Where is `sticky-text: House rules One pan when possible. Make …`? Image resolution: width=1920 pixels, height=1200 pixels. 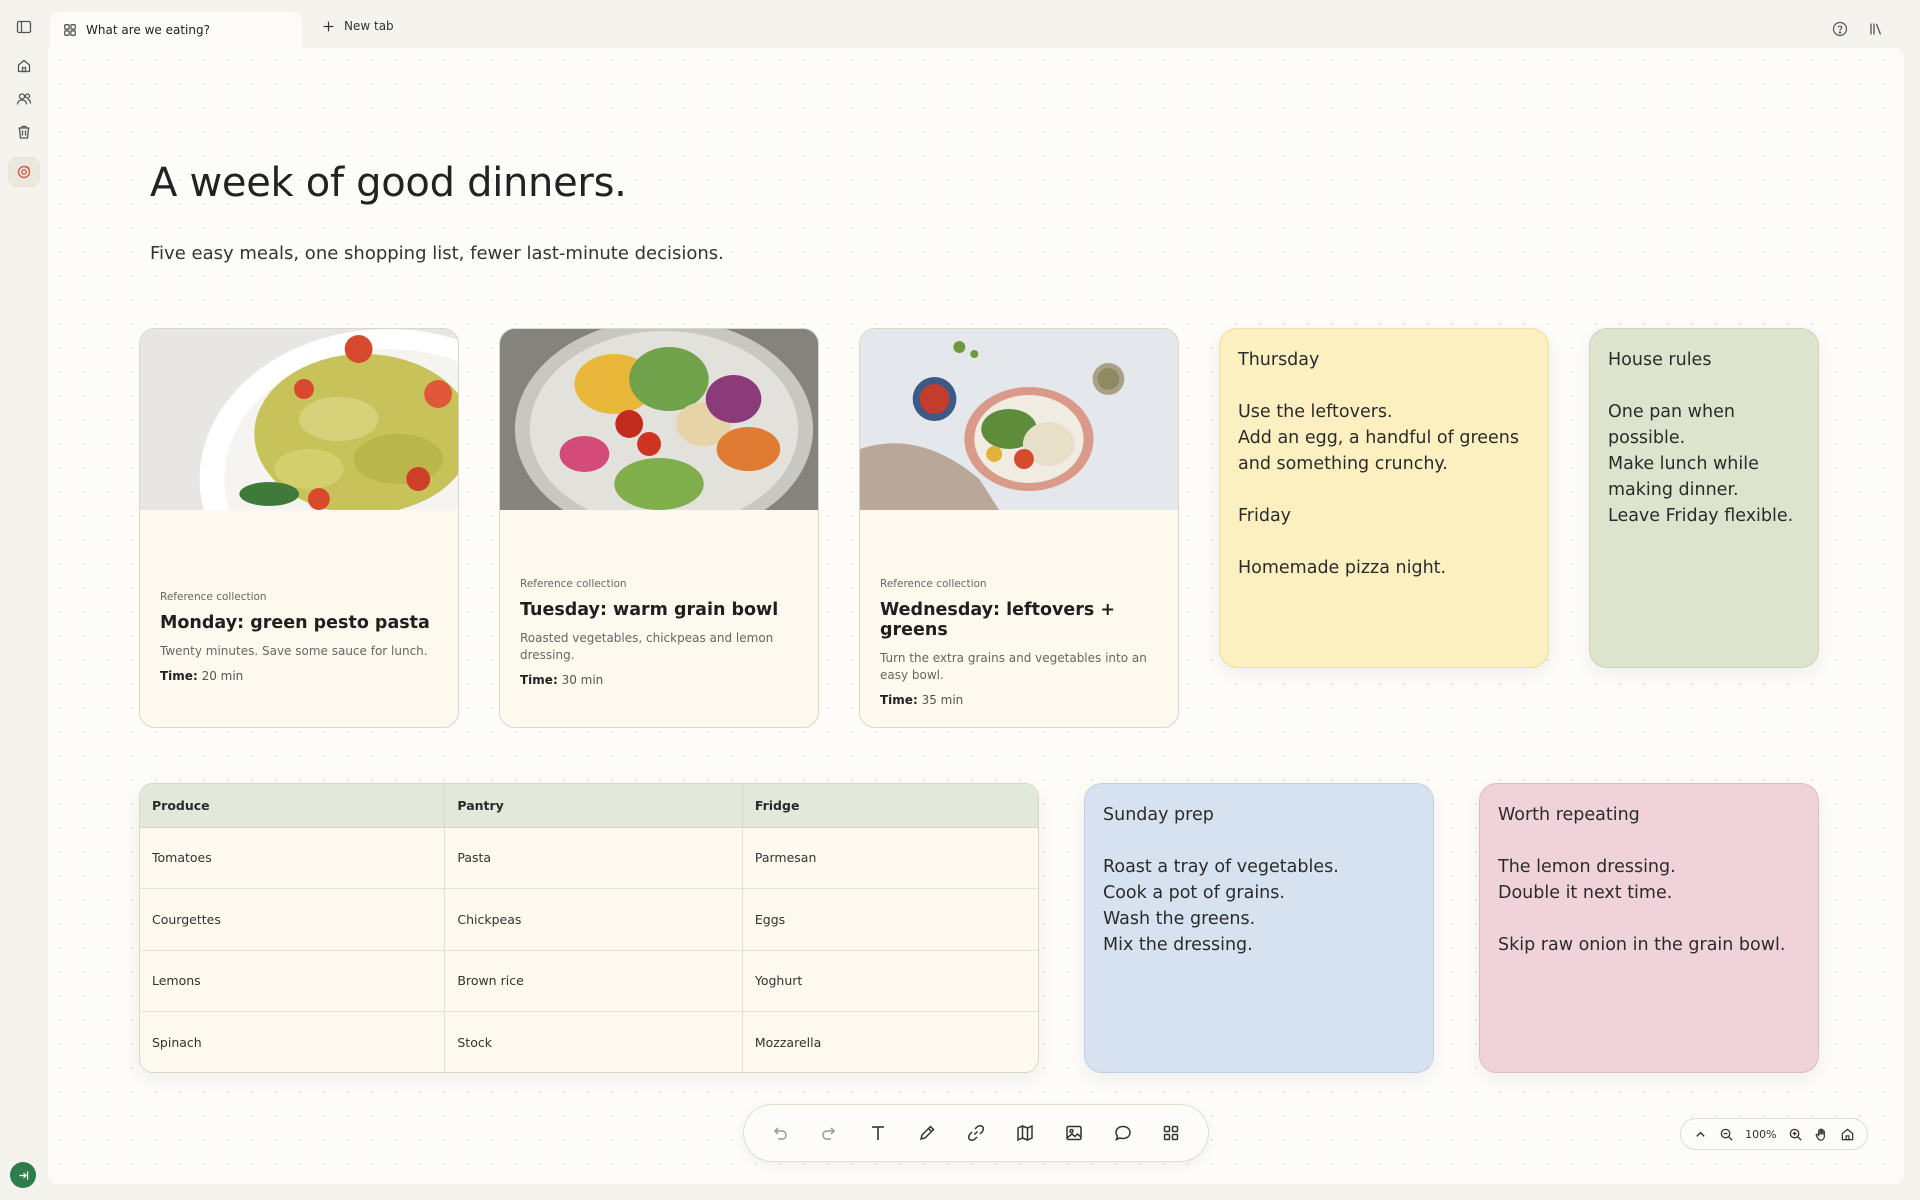 sticky-text: House rules One pan when possible. Make … is located at coordinates (1701, 438).